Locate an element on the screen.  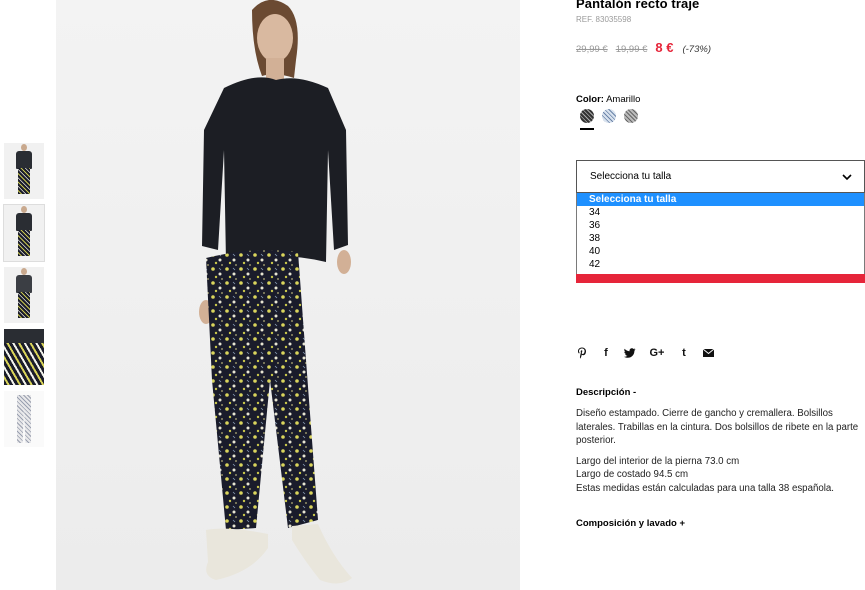
selected-swatch-indicator is located at coordinates (587, 129).